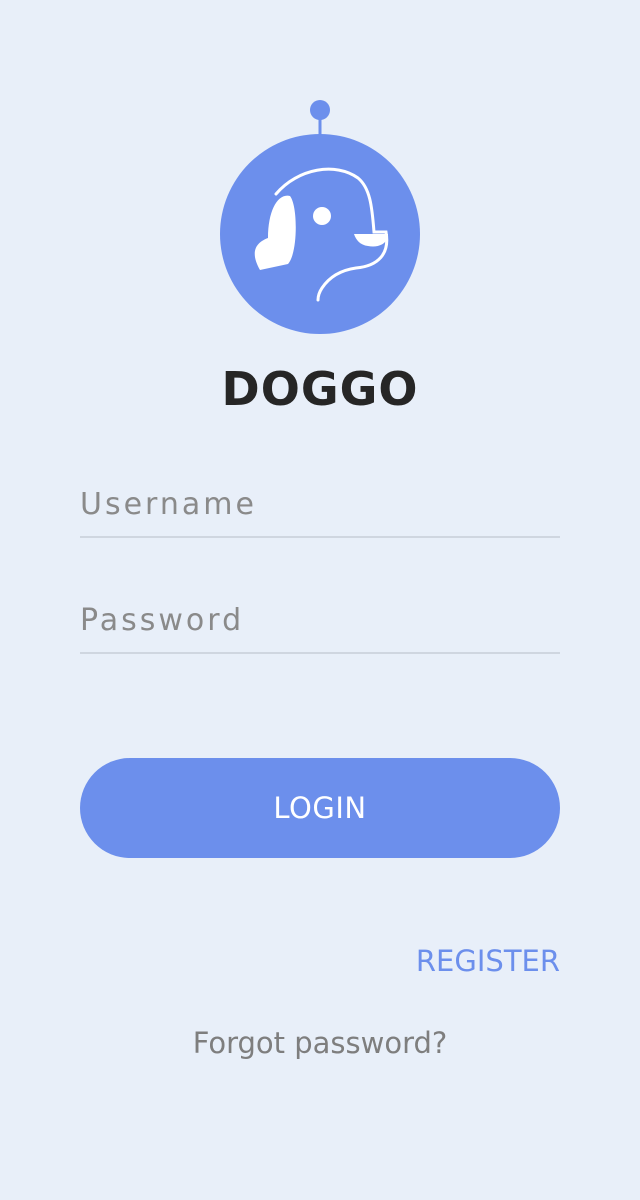 The width and height of the screenshot is (640, 1200). Describe the element at coordinates (320, 1043) in the screenshot. I see `forgot-password-link: Forgot password?` at that location.